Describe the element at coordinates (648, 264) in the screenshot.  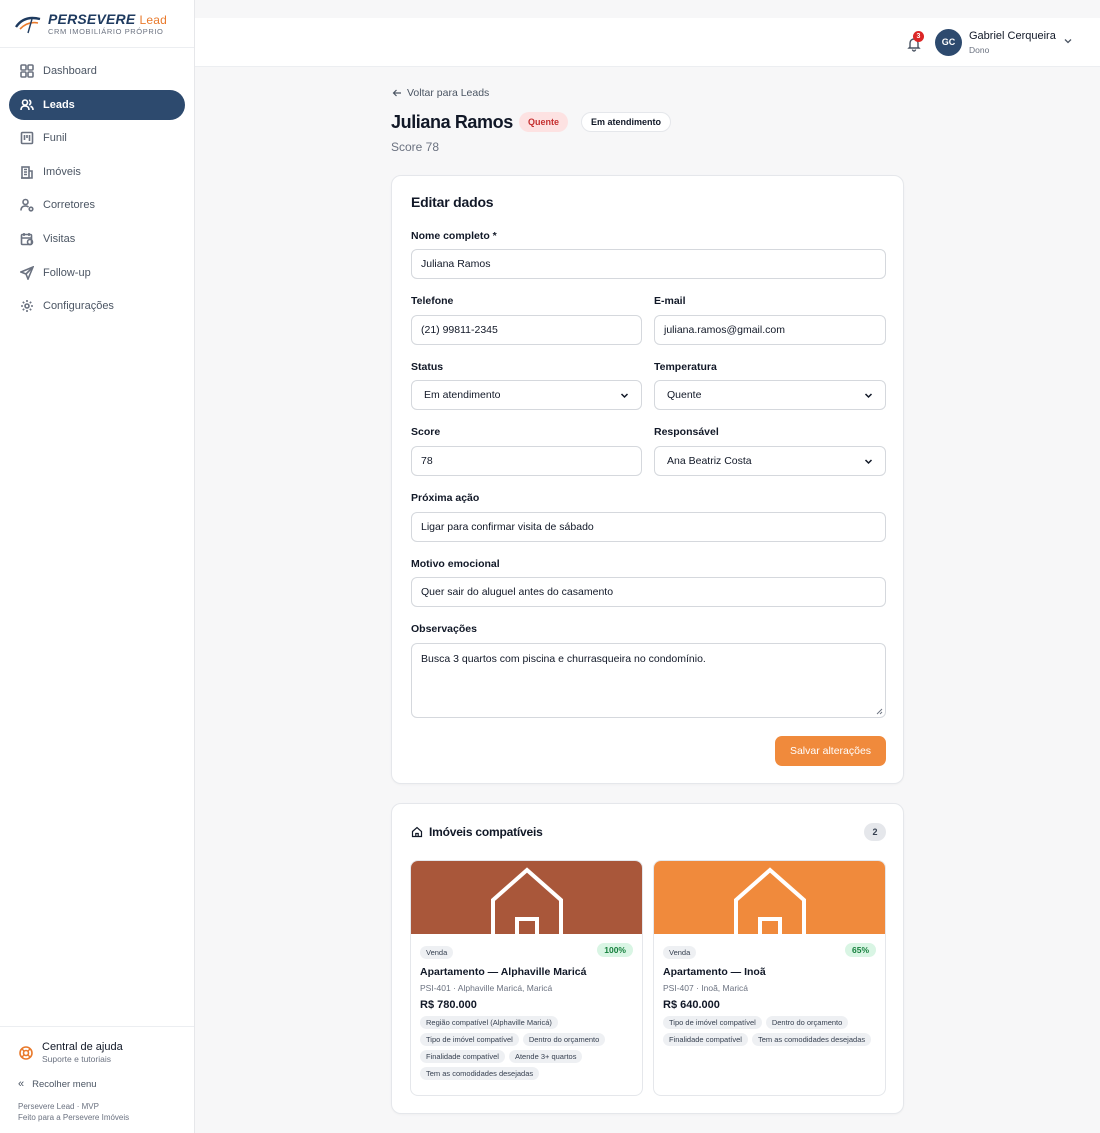
I see `name-field: Juliana Ramos` at that location.